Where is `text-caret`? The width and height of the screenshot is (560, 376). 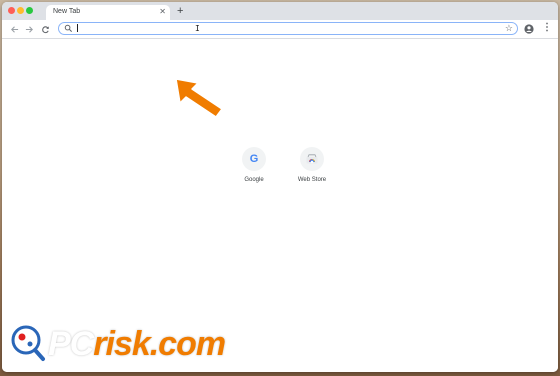 text-caret is located at coordinates (77, 28).